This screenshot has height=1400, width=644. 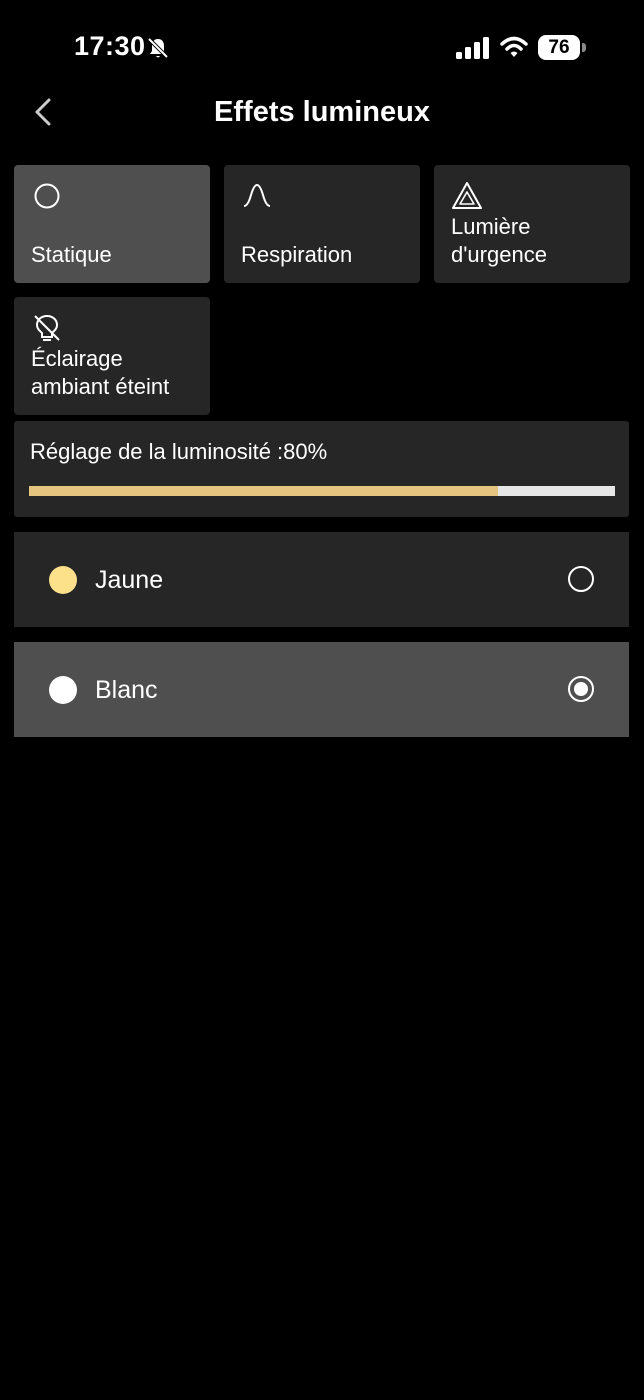 What do you see at coordinates (321, 689) in the screenshot?
I see `color-option-blanc: Blanc` at bounding box center [321, 689].